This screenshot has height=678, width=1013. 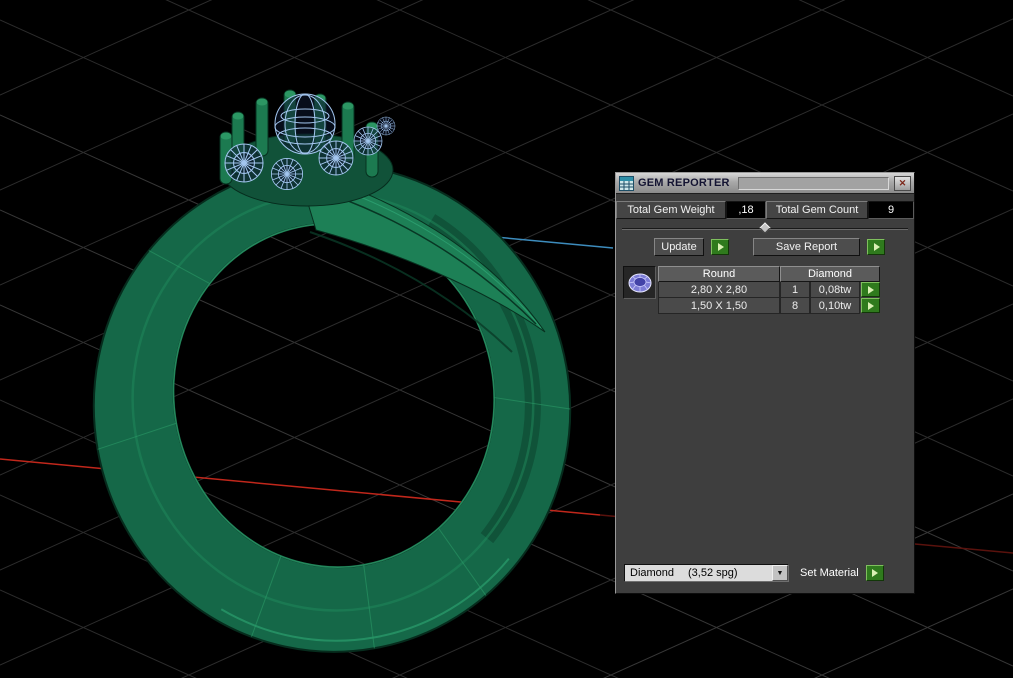 I want to click on update-go-button, so click(x=720, y=247).